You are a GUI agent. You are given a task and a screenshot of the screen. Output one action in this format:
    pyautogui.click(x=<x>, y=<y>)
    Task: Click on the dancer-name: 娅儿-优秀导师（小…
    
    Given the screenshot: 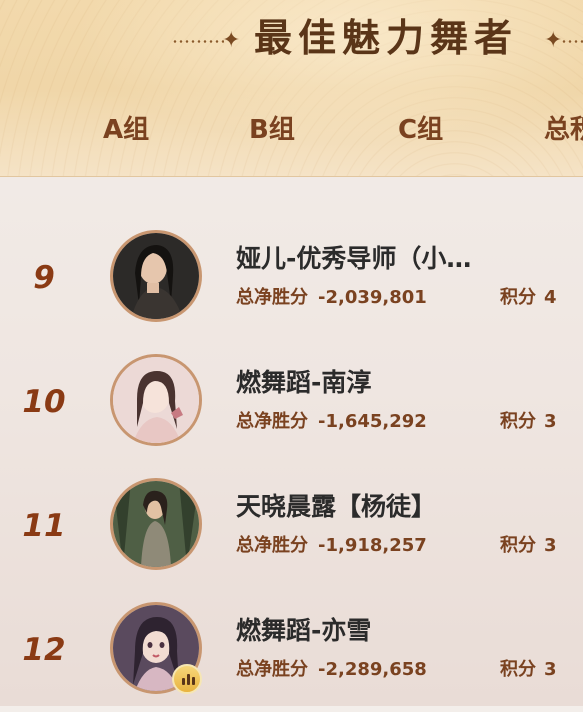 What is the action you would take?
    pyautogui.click(x=354, y=258)
    